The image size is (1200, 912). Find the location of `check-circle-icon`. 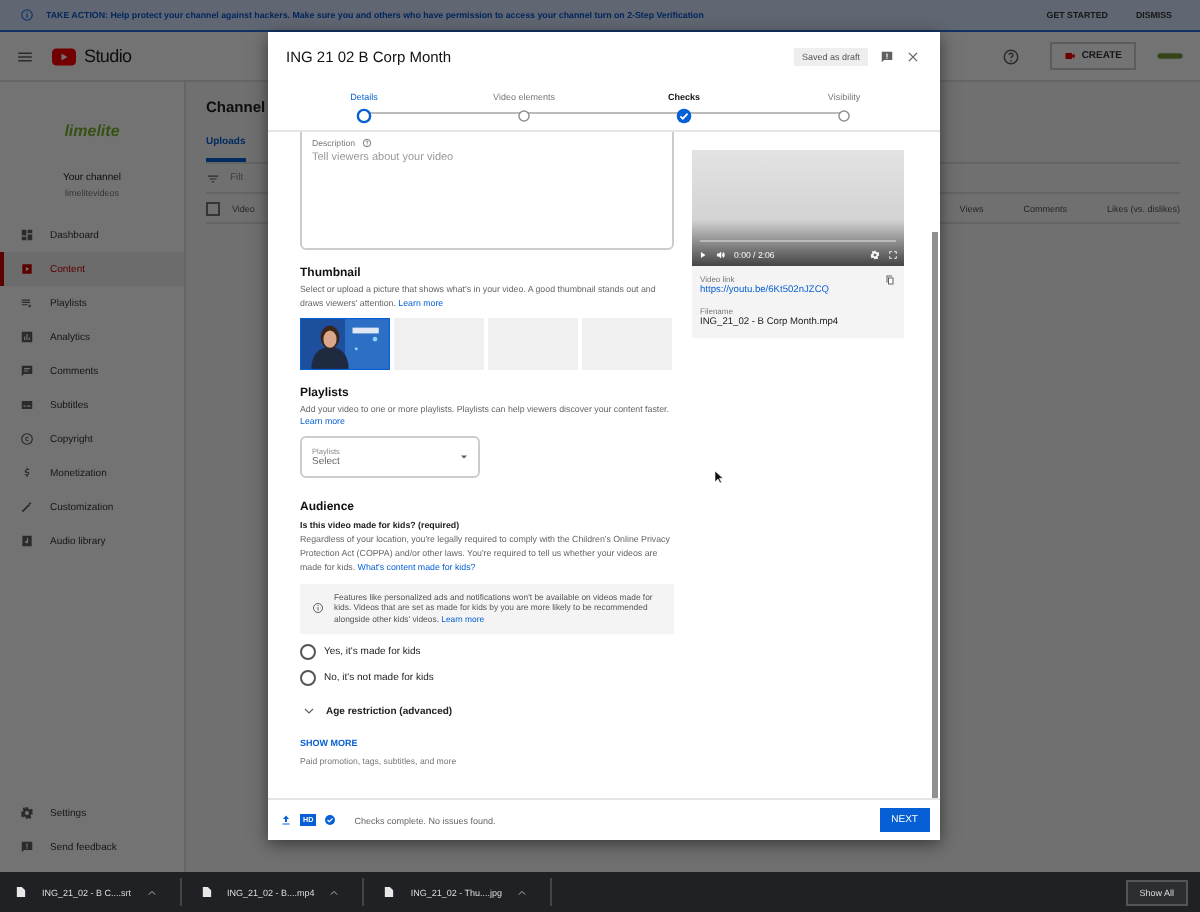

check-circle-icon is located at coordinates (330, 820).